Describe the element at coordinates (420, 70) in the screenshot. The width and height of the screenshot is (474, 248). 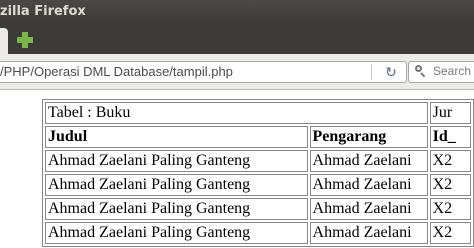
I see `search-icon` at that location.